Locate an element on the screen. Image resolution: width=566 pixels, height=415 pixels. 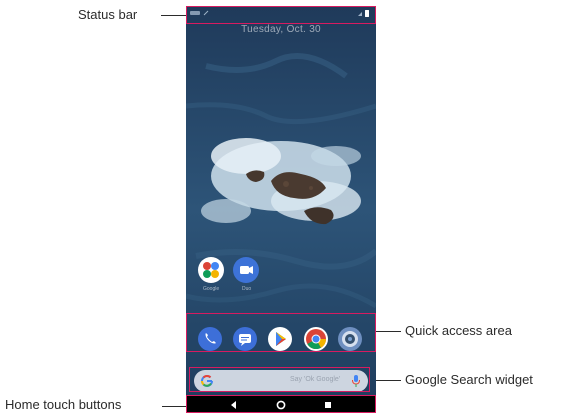
duo-video-icon is located at coordinates (246, 270).